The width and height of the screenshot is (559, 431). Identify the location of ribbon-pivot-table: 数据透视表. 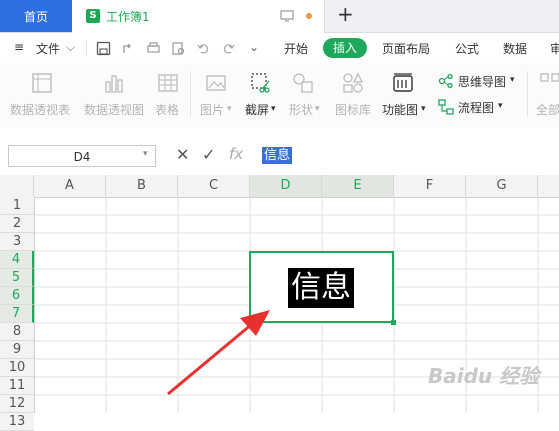
(40, 109).